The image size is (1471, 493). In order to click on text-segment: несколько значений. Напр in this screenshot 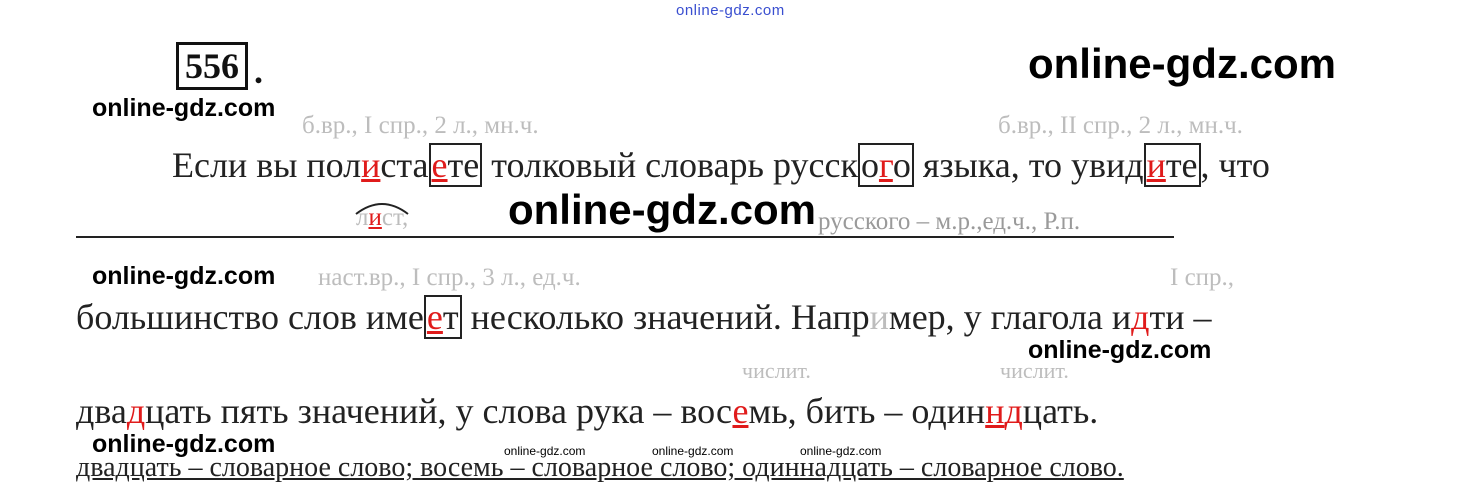, I will do `click(665, 317)`.